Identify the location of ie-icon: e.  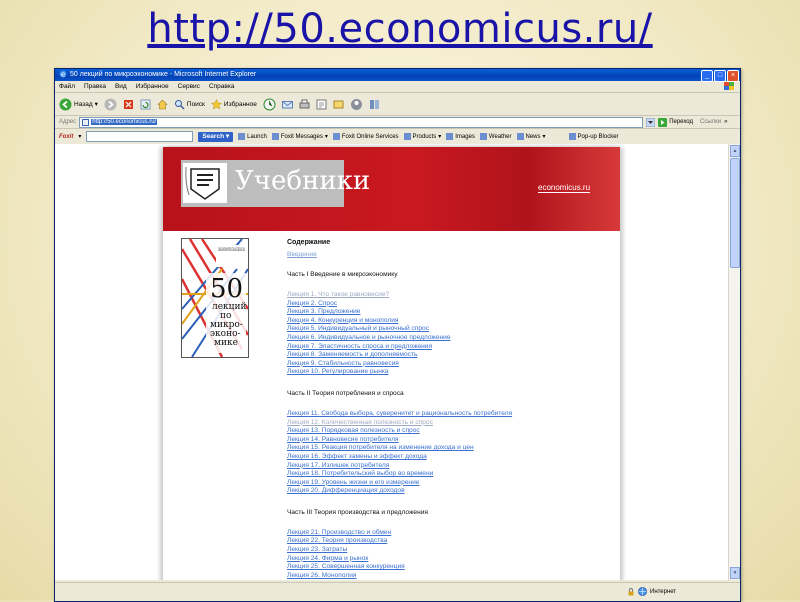
(63, 74).